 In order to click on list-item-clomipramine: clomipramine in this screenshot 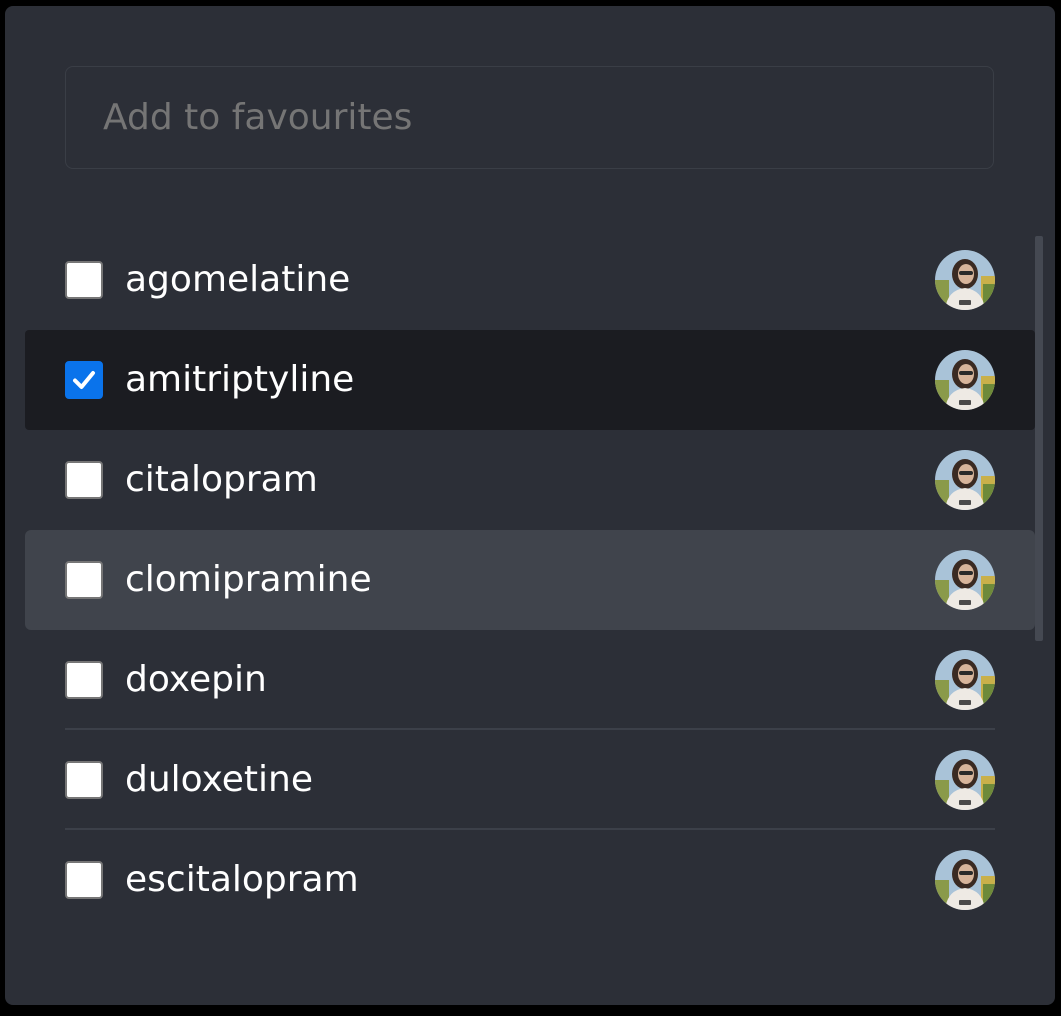, I will do `click(530, 580)`.